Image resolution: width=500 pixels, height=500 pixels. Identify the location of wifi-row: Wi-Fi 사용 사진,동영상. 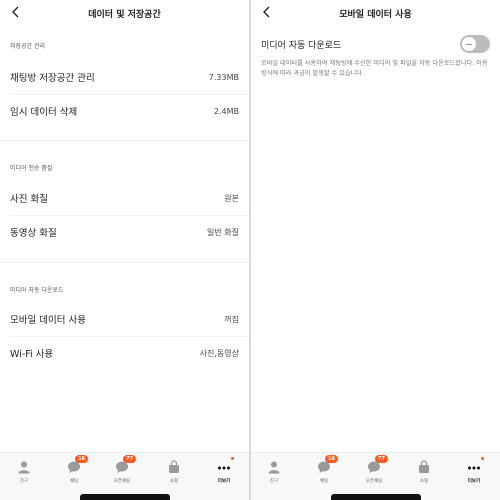
(124, 353).